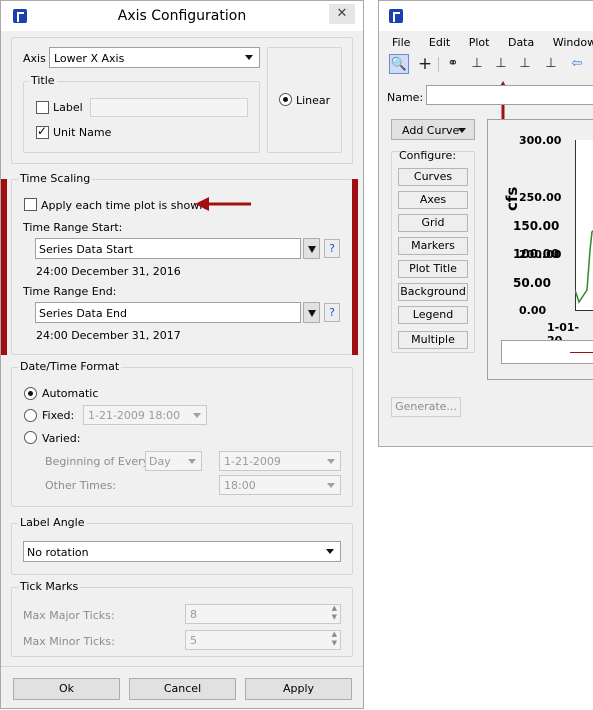  I want to click on dialog-title: Axis Configuration, so click(182, 16).